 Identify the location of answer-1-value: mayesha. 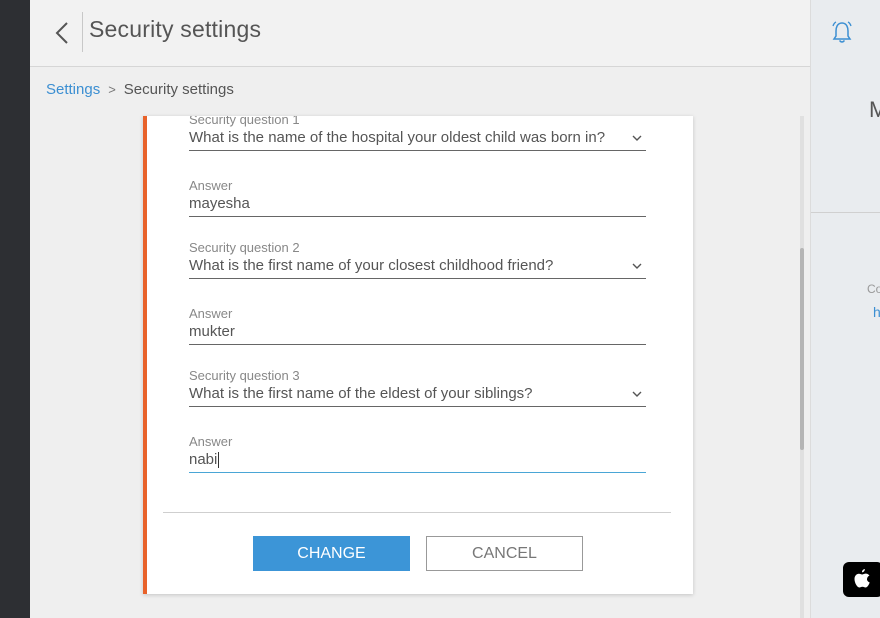
(219, 203).